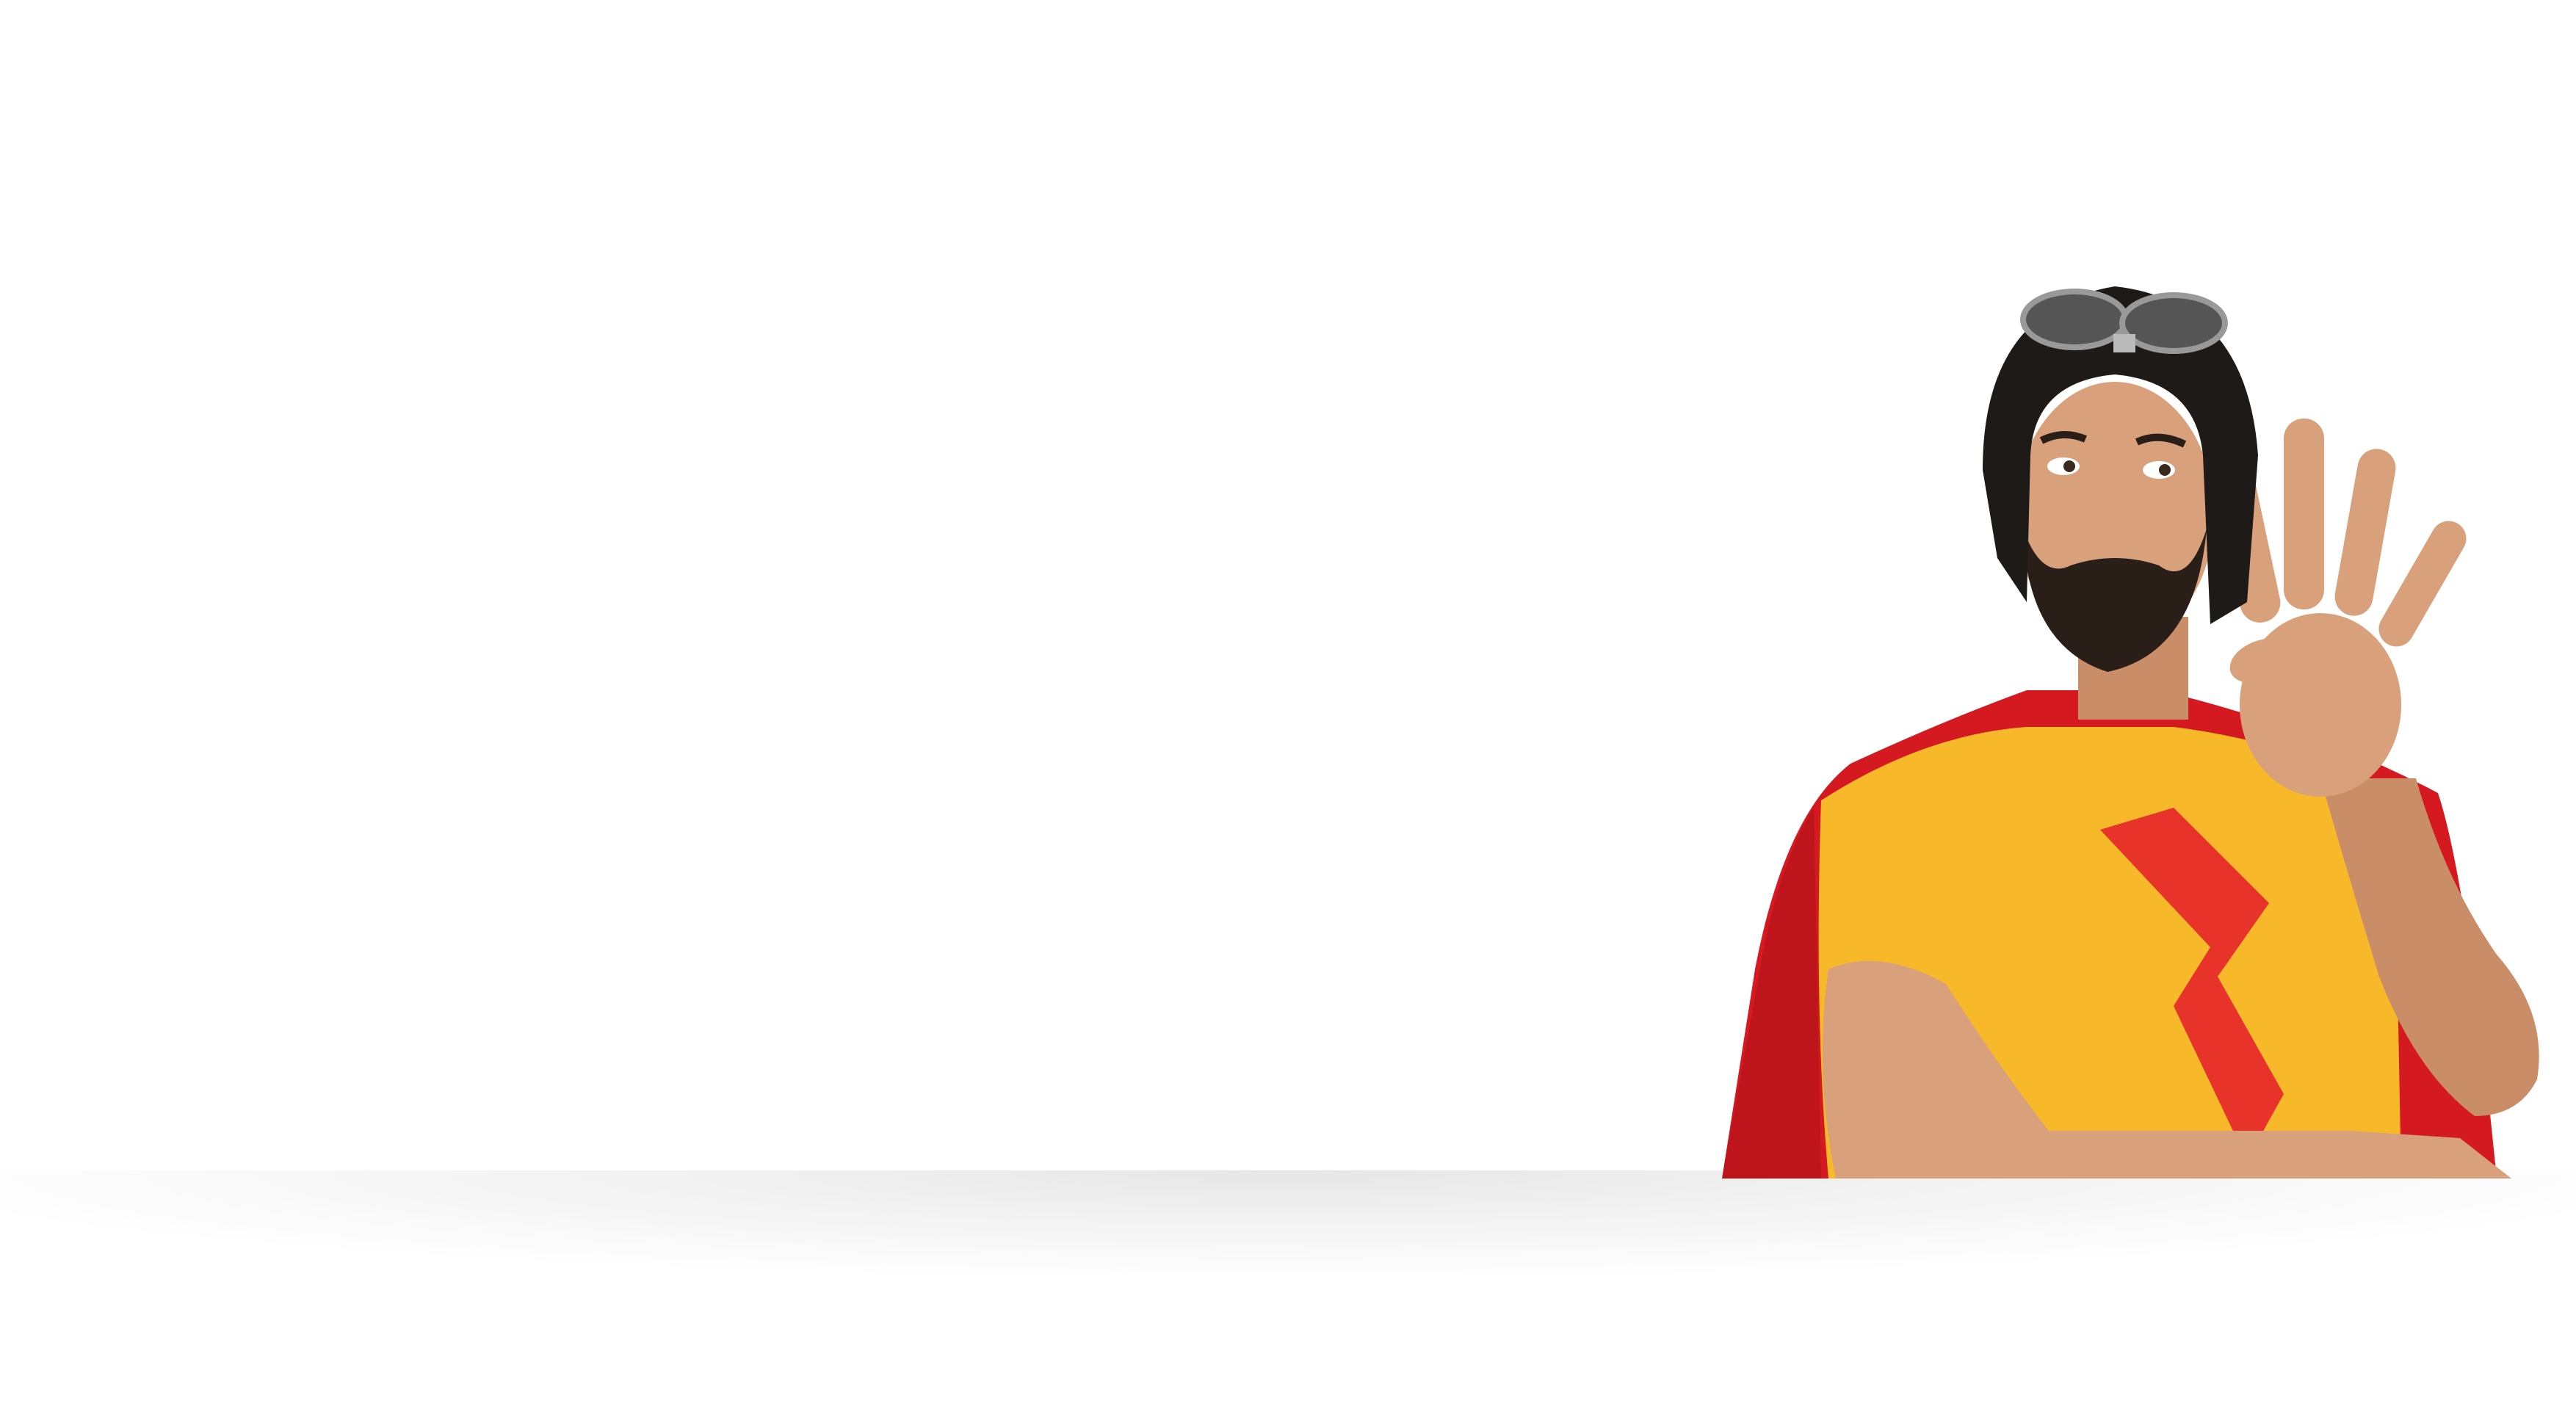 This screenshot has width=2576, height=1412. What do you see at coordinates (1771, 993) in the screenshot?
I see `cape-shade` at bounding box center [1771, 993].